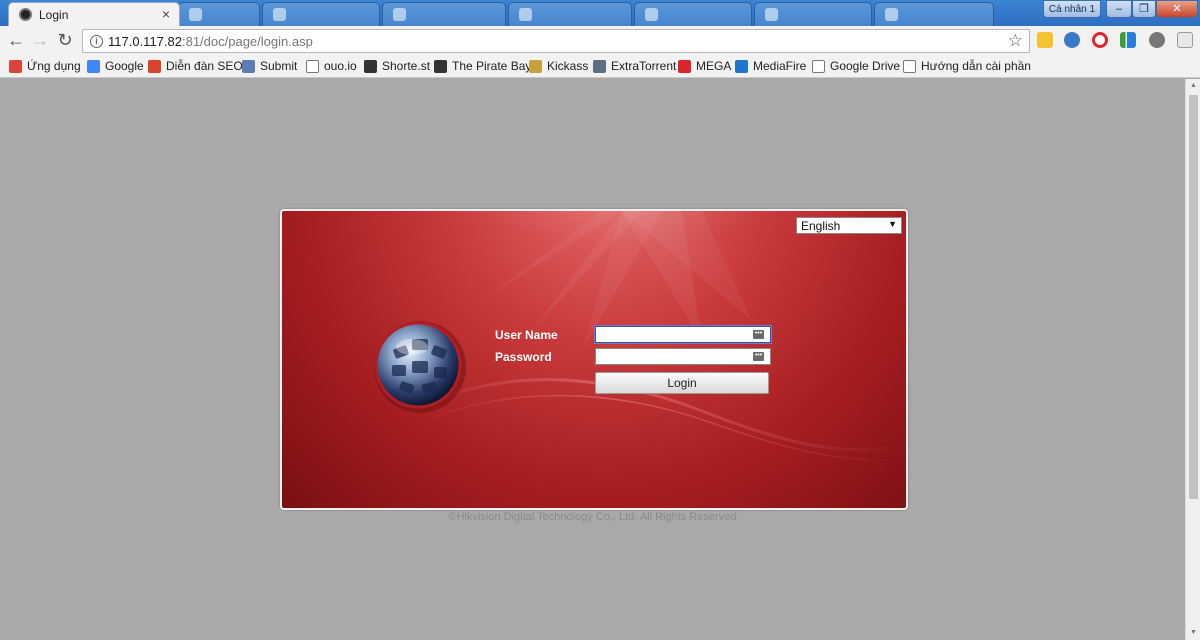 The height and width of the screenshot is (640, 1200). What do you see at coordinates (556, 41) in the screenshot?
I see `address-bar: i 117.0.117.82:81/doc/page/login.asp ☆` at bounding box center [556, 41].